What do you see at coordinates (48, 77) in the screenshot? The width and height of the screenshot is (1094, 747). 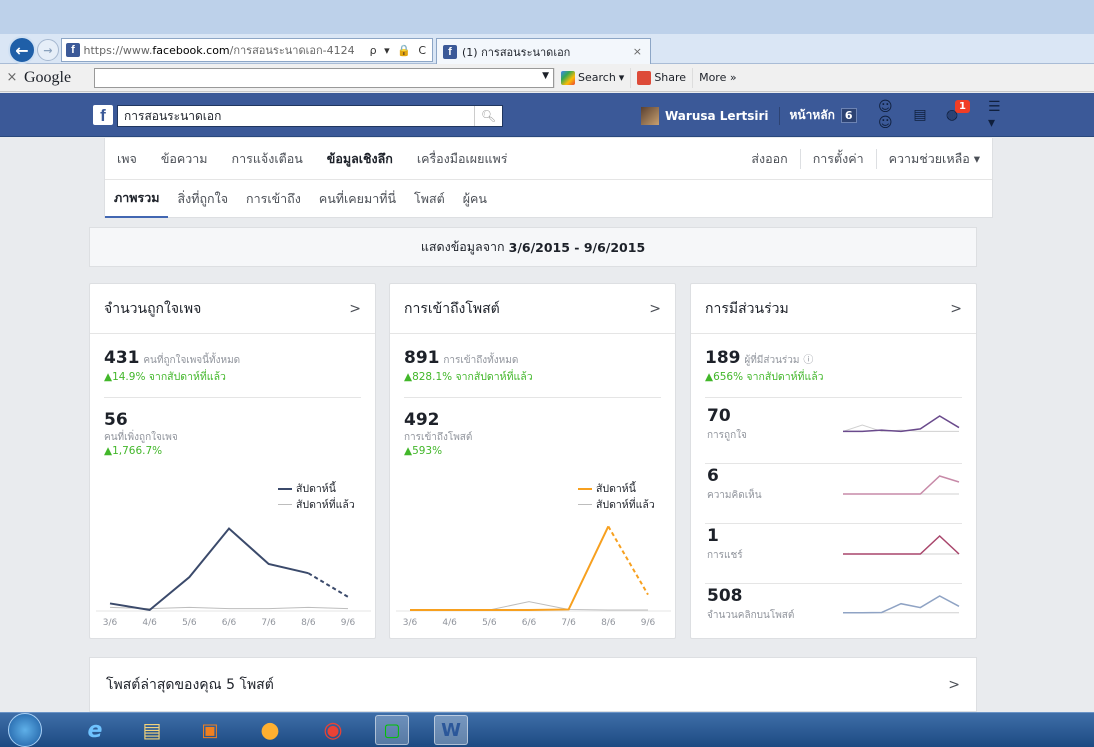 I see `google-logo: Google` at bounding box center [48, 77].